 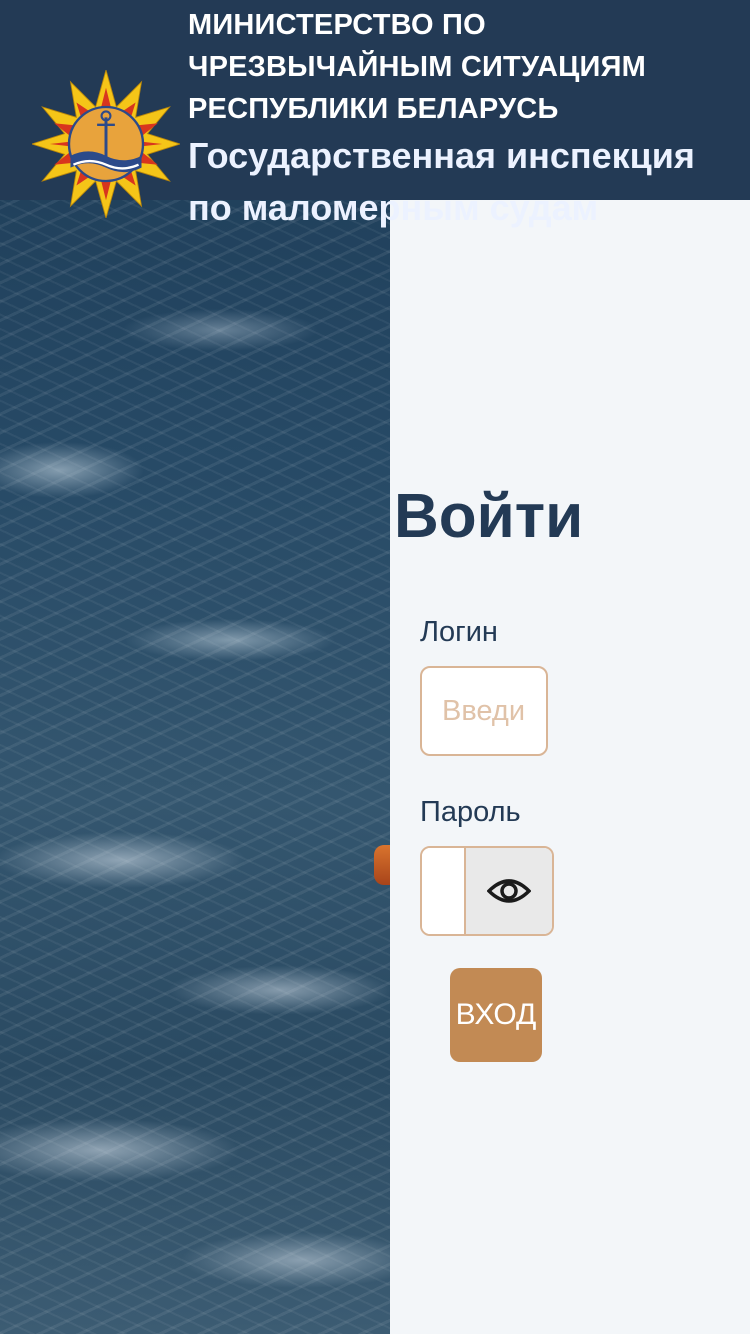 I want to click on eye-icon, so click(x=509, y=891).